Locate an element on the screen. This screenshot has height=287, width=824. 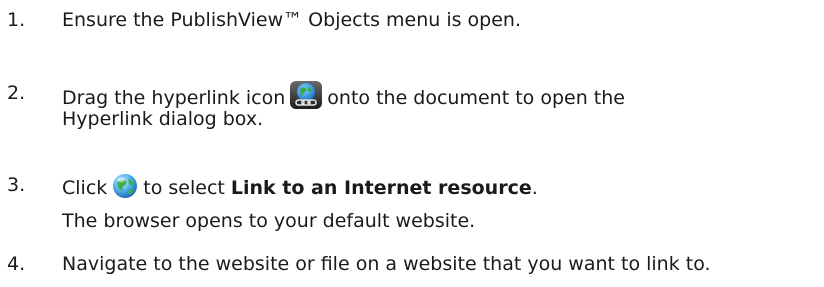
step-number: 1. is located at coordinates (16, 20).